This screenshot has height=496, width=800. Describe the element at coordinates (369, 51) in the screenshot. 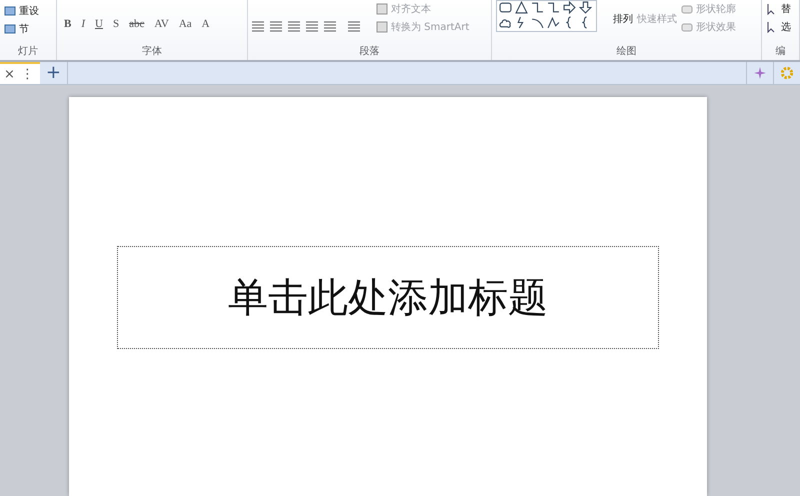

I see `group-label: 段落` at that location.